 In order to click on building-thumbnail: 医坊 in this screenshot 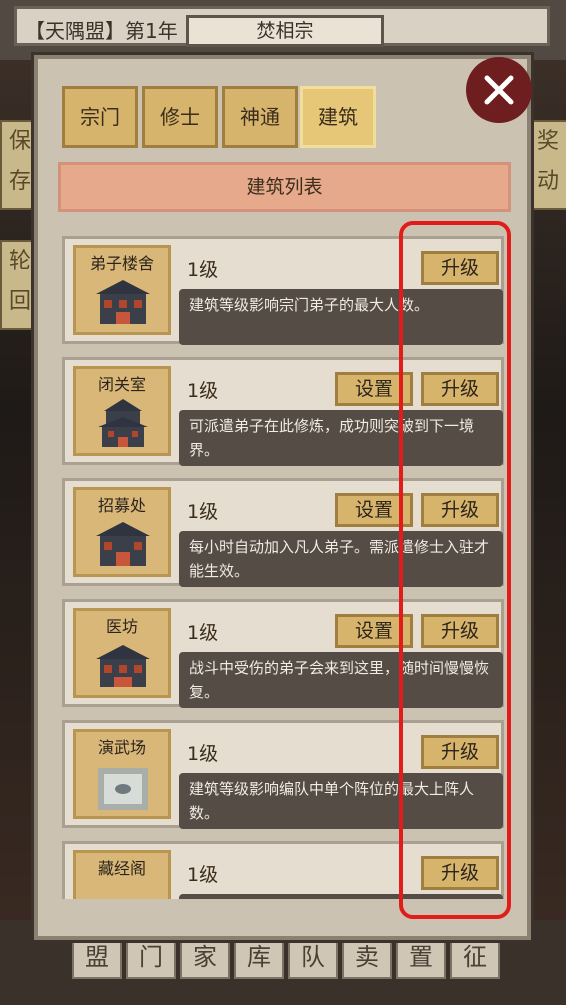, I will do `click(122, 653)`.